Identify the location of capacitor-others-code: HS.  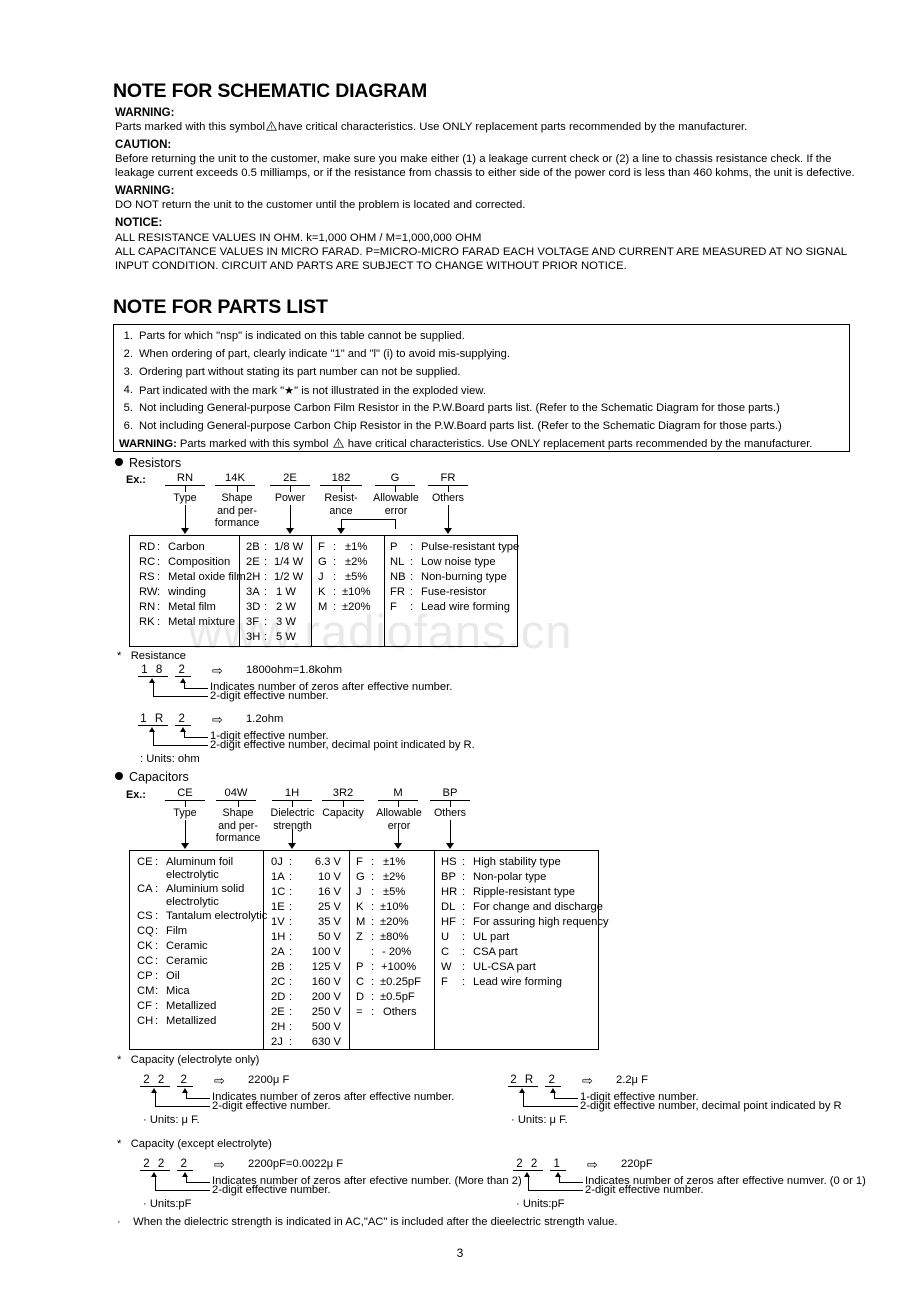
(449, 862).